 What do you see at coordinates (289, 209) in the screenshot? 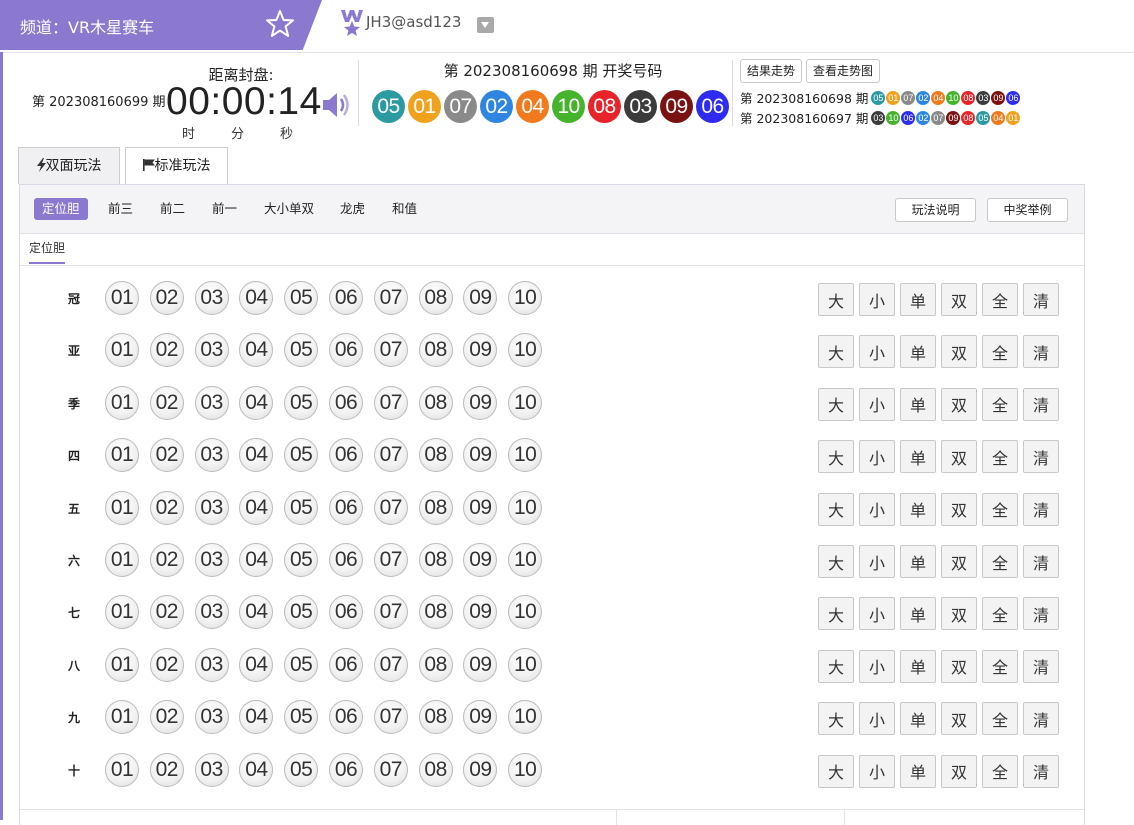
I see `subnav-item-daxiaodanshuang: 大小单双` at bounding box center [289, 209].